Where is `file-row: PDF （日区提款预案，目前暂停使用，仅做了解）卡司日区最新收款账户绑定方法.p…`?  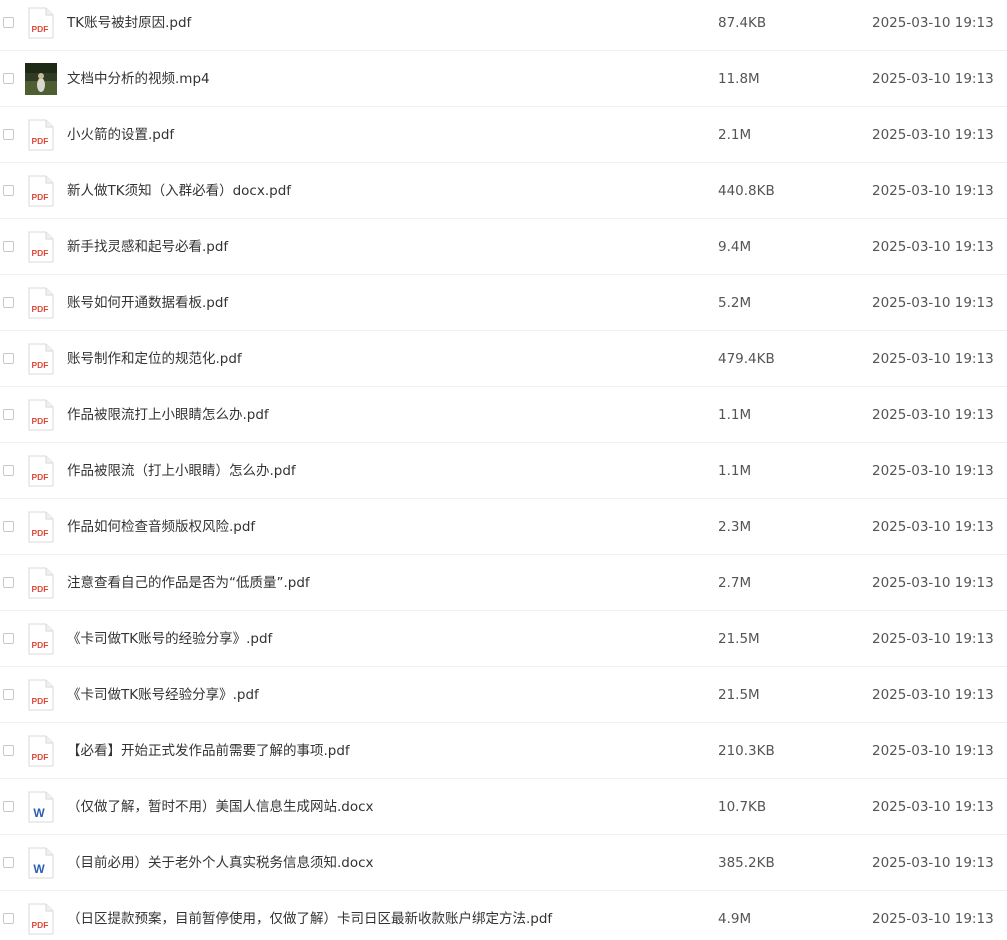
file-row: PDF （日区提款预案，目前暂停使用，仅做了解）卡司日区最新收款账户绑定方法.p… is located at coordinates (503, 918).